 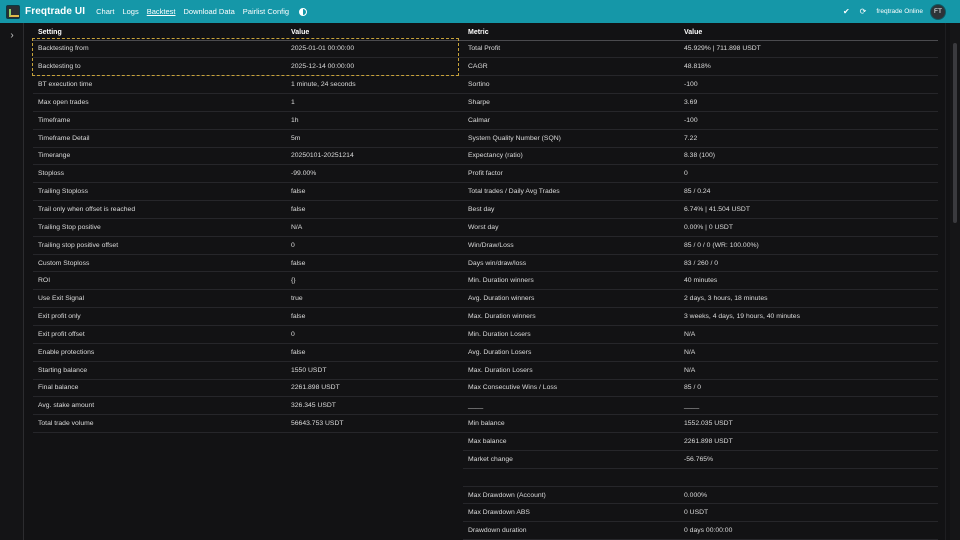 What do you see at coordinates (700, 495) in the screenshot?
I see `metrics-row: Max Drawdown (Account) 0.000%` at bounding box center [700, 495].